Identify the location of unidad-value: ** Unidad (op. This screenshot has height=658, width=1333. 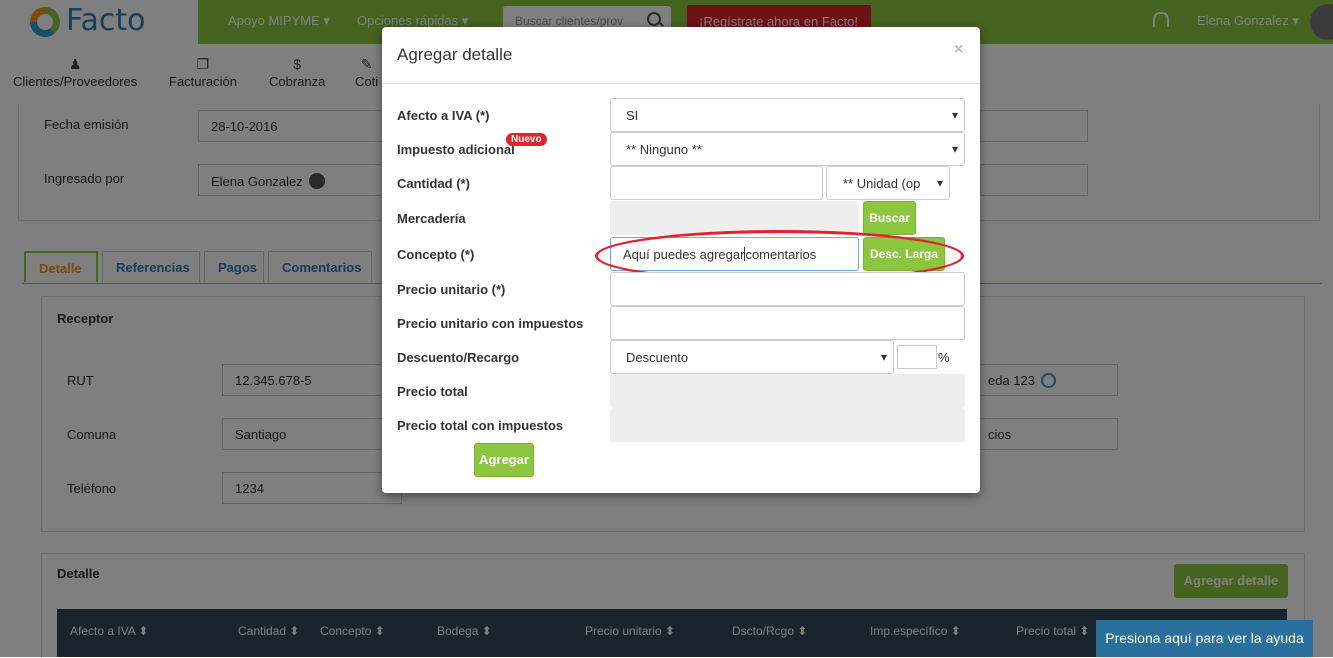
(882, 183).